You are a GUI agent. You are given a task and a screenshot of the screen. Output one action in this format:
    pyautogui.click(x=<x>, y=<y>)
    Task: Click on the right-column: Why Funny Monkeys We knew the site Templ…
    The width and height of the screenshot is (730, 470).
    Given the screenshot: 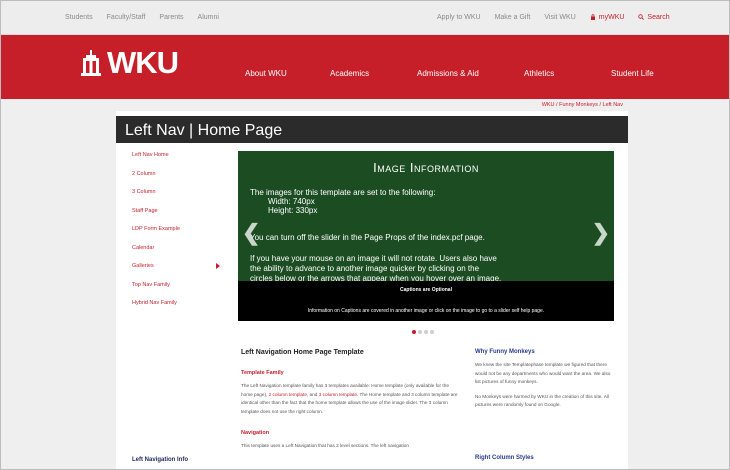 What is the action you would take?
    pyautogui.click(x=545, y=379)
    